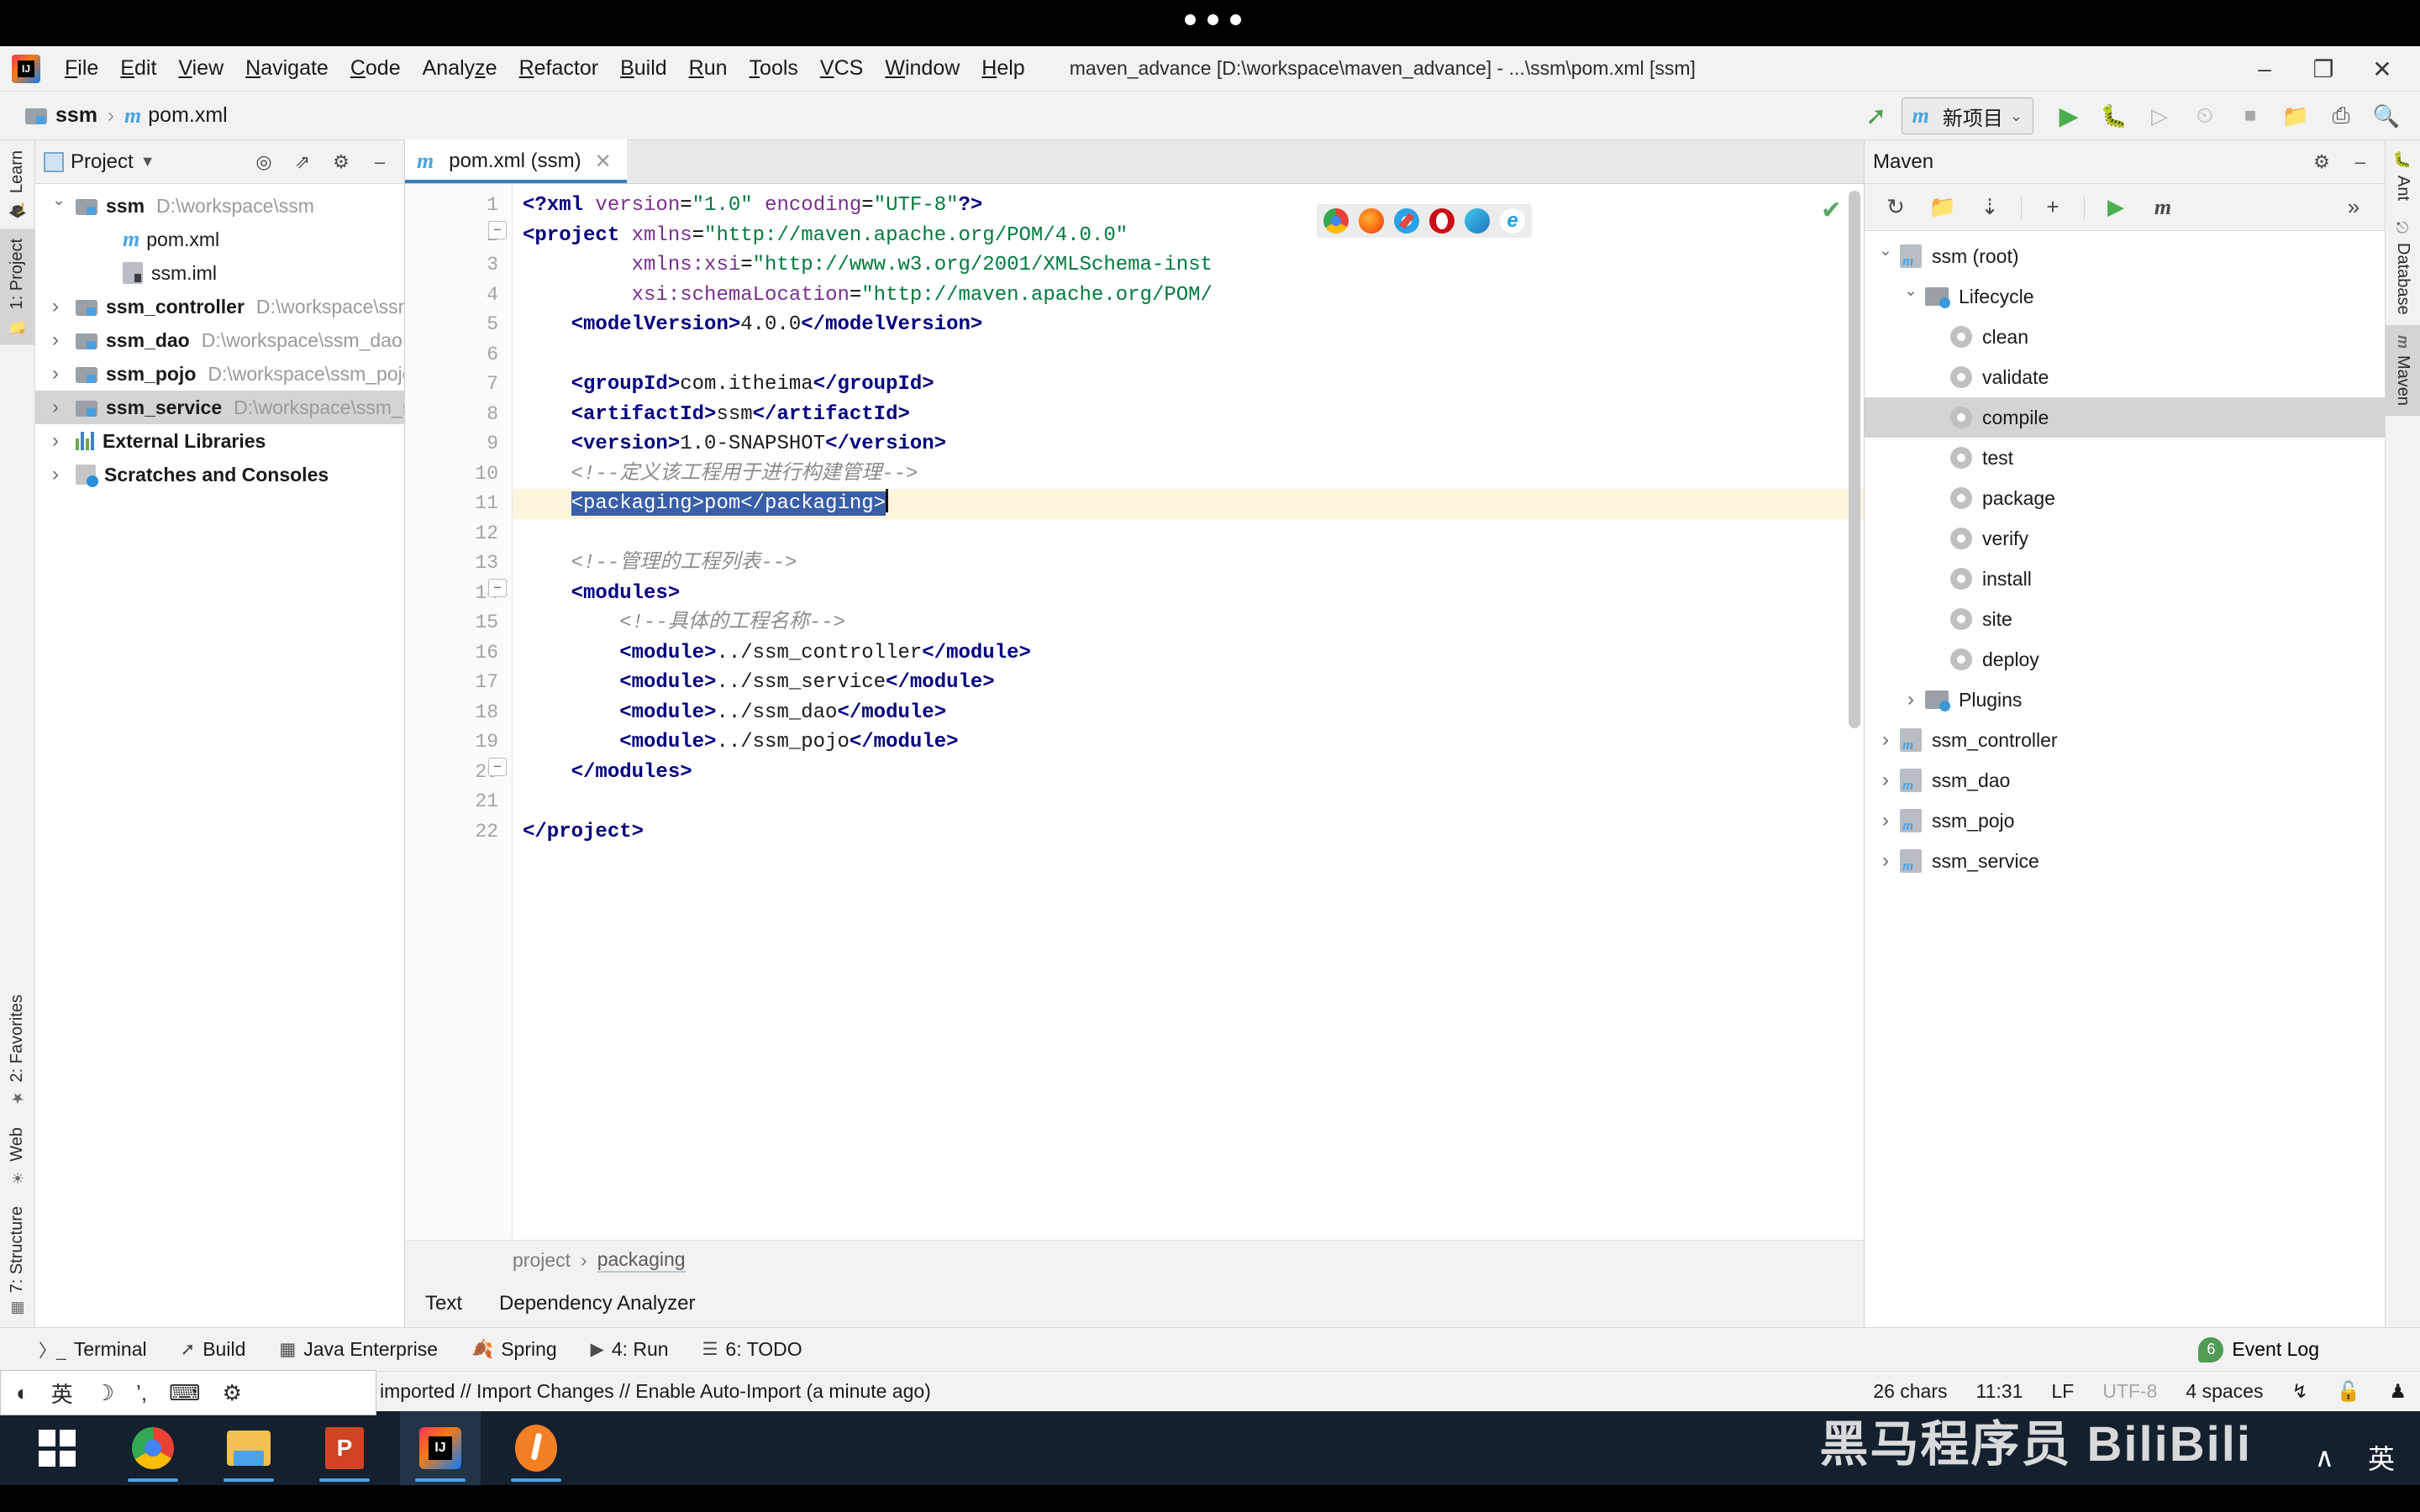  I want to click on maven-item-install: install, so click(2125, 579).